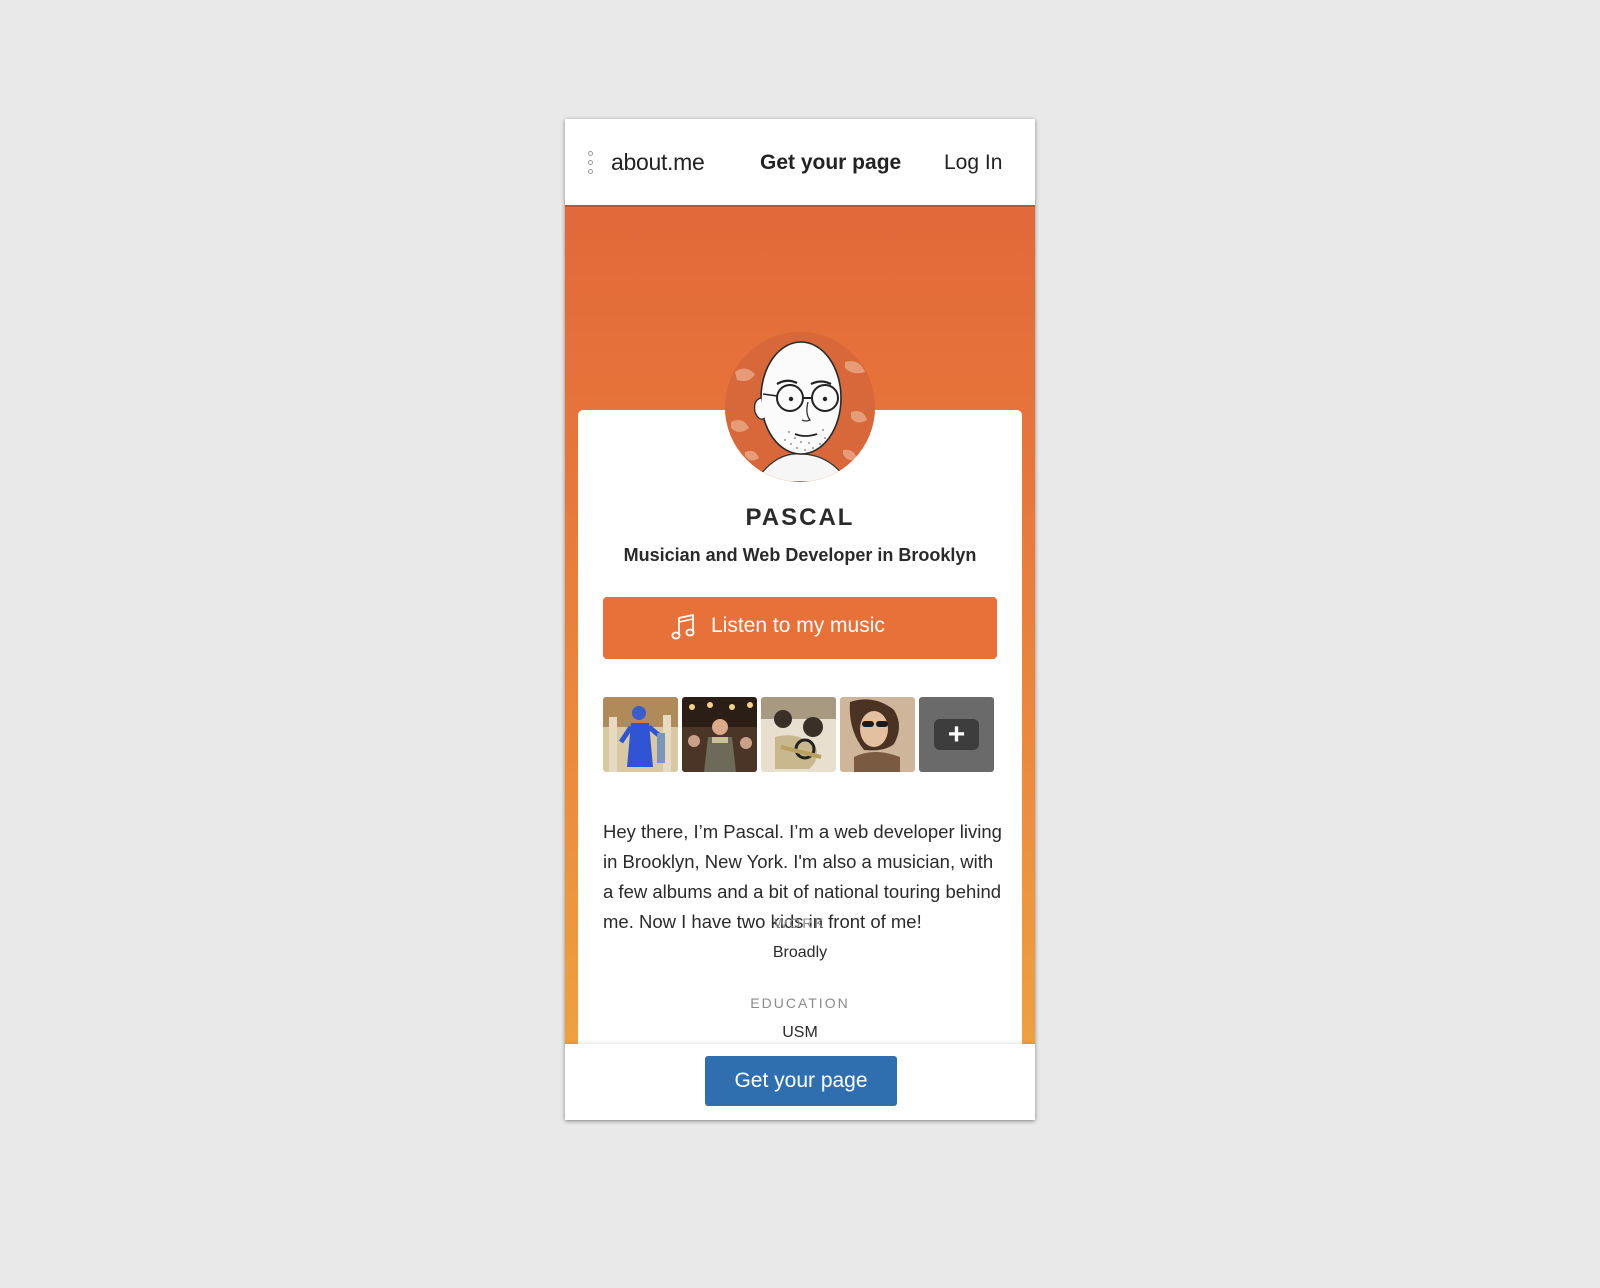 The image size is (1600, 1288). What do you see at coordinates (800, 952) in the screenshot?
I see `work-value: Broadly` at bounding box center [800, 952].